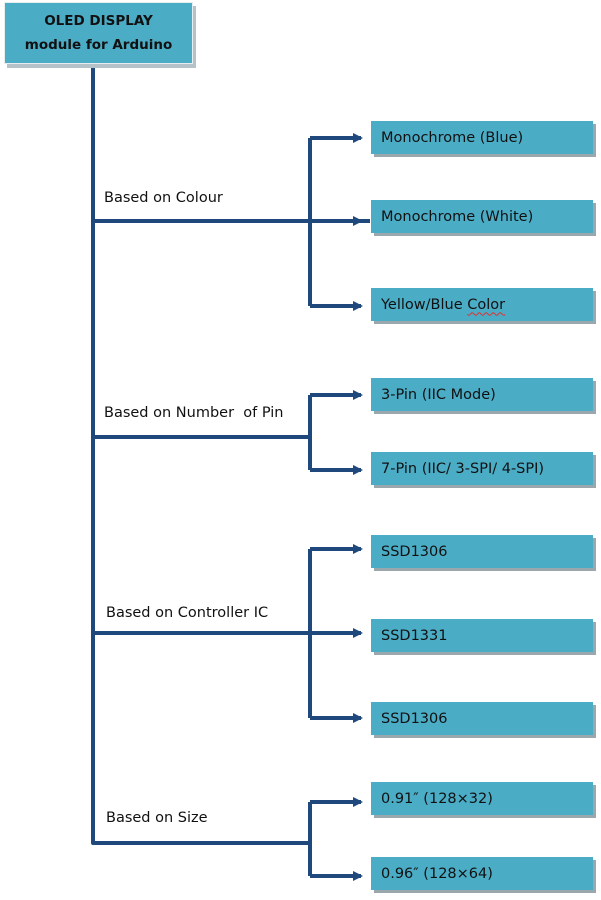 This screenshot has height=900, width=601. Describe the element at coordinates (443, 304) in the screenshot. I see `leaf-label: Yellow/Blue Color` at that location.